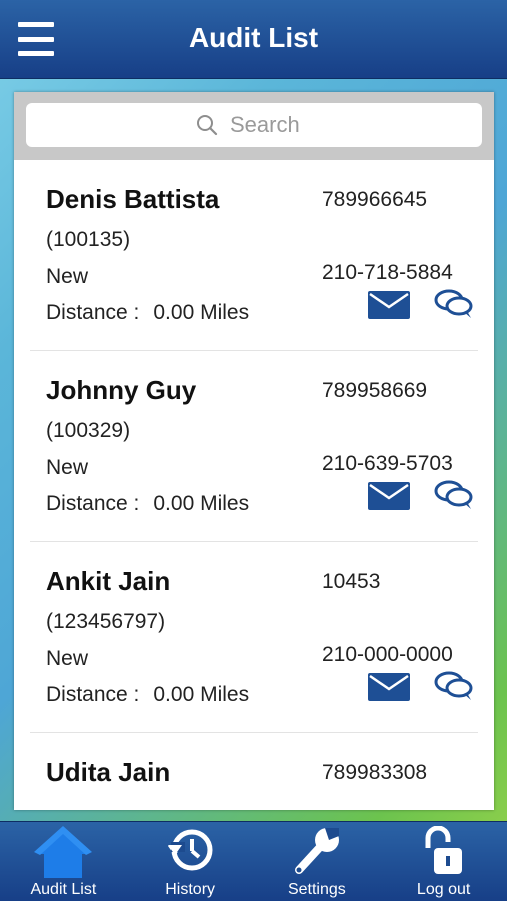 The height and width of the screenshot is (901, 507). I want to click on page-title: Audit List, so click(253, 37).